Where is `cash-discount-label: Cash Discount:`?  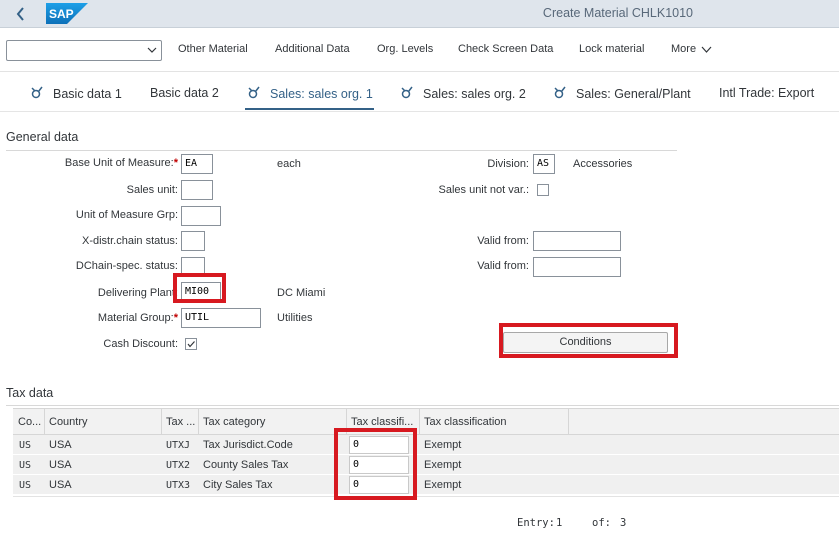 cash-discount-label: Cash Discount: is located at coordinates (140, 344).